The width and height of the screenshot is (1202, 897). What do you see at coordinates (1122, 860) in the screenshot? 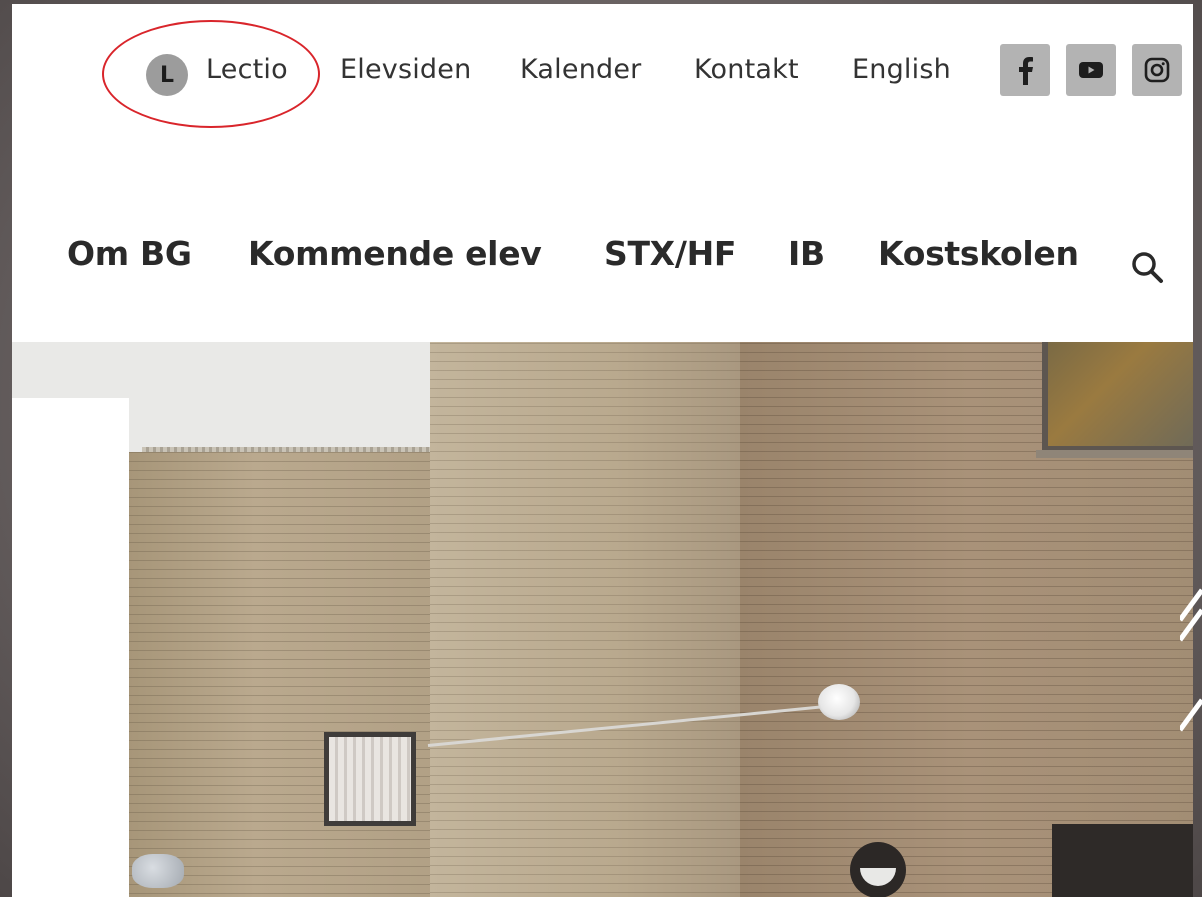
I see `hero-door` at bounding box center [1122, 860].